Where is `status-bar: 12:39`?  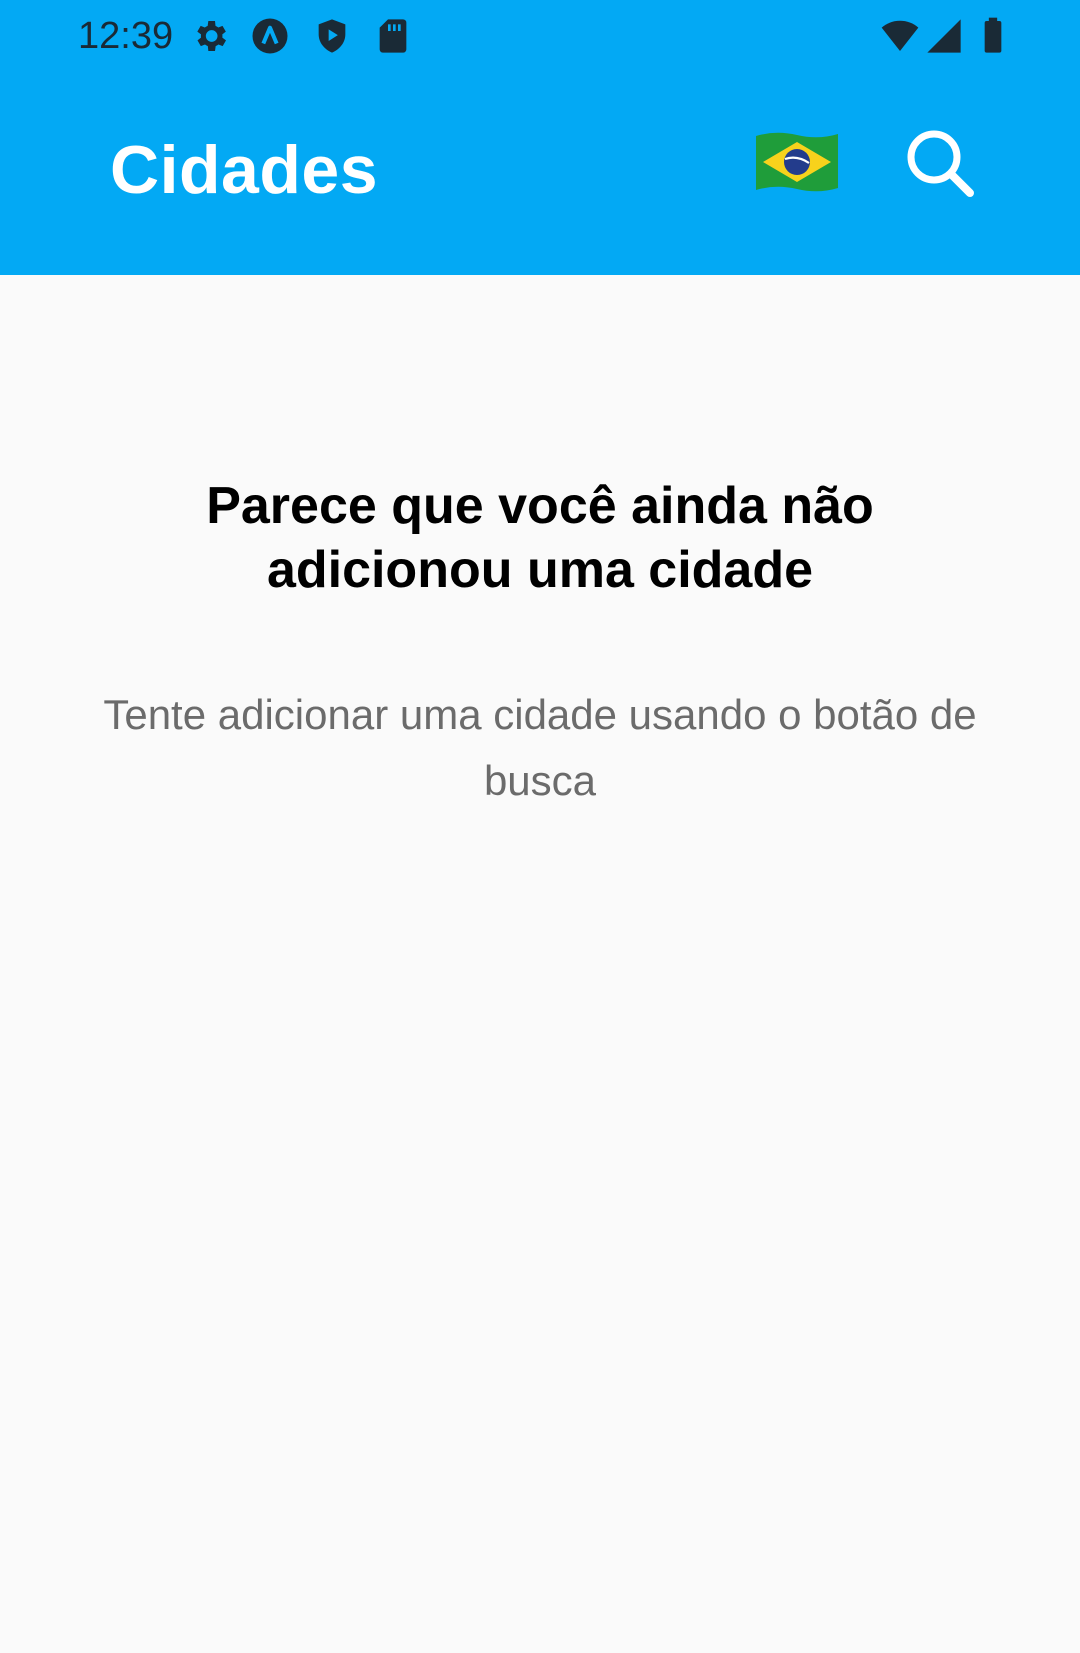 status-bar: 12:39 is located at coordinates (540, 37).